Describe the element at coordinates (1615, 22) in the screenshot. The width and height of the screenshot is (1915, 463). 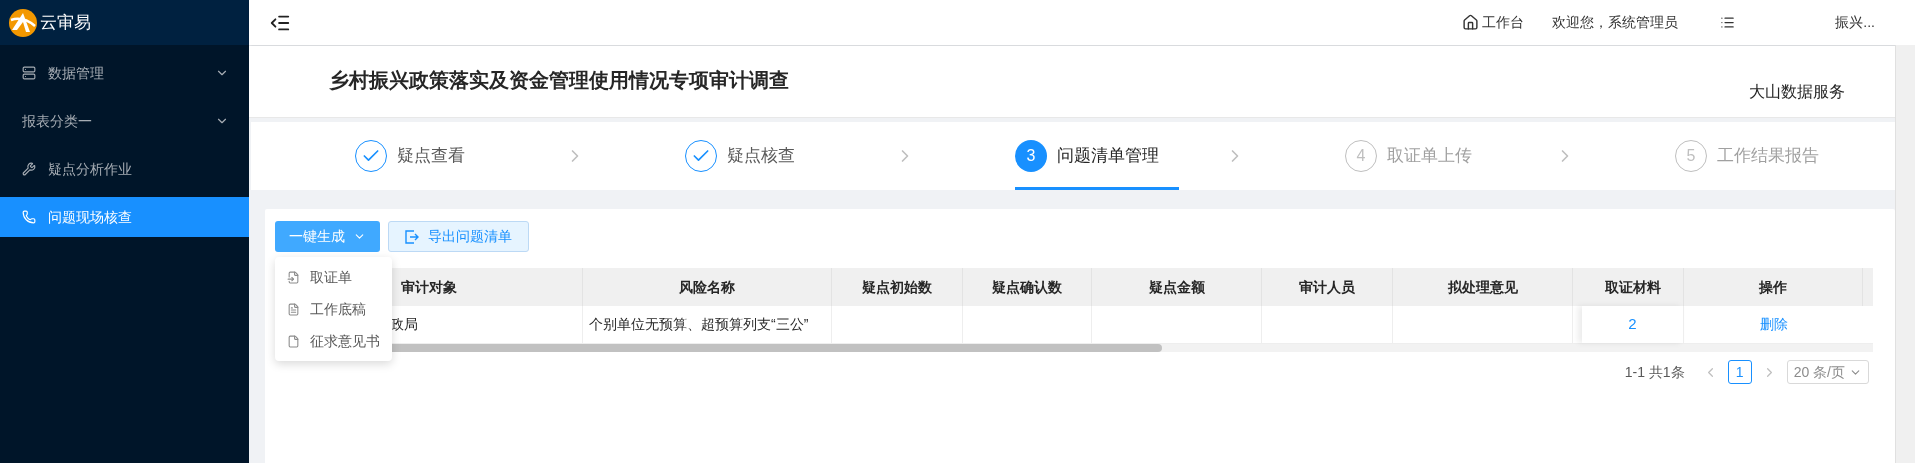
I see `welcome-text: 欢迎您，系统管理员` at that location.